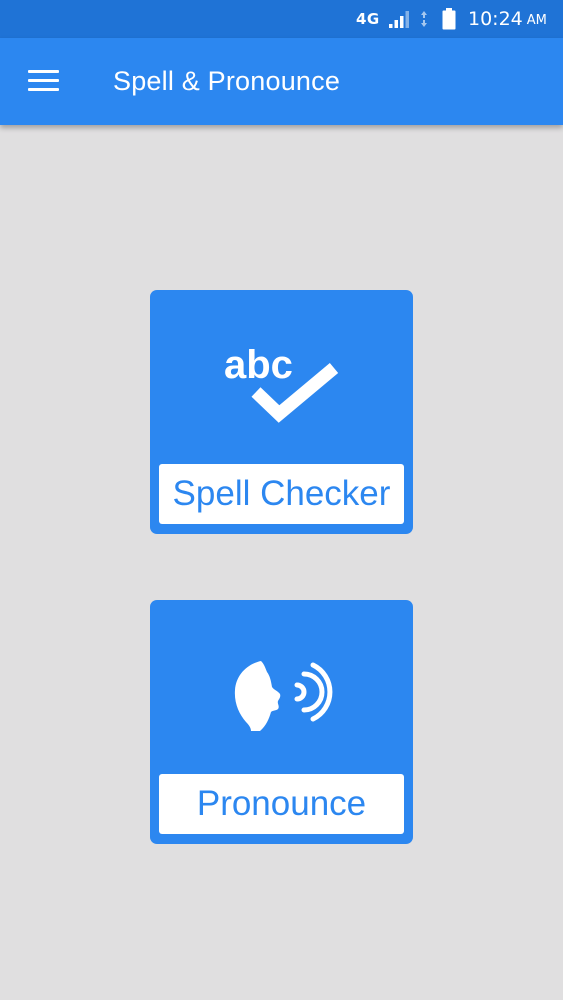 This screenshot has height=1000, width=563. Describe the element at coordinates (401, 19) in the screenshot. I see `signal-icon` at that location.